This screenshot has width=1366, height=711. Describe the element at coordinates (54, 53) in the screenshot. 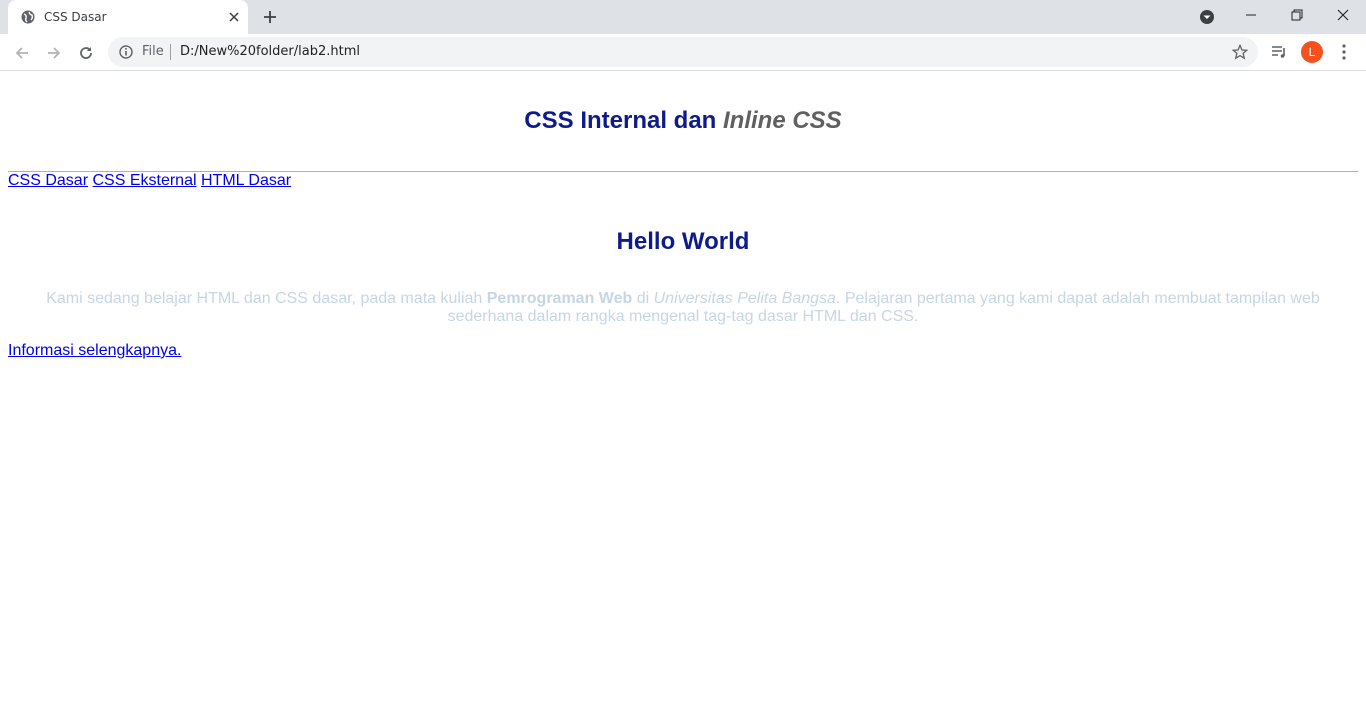

I see `forward-icon` at that location.